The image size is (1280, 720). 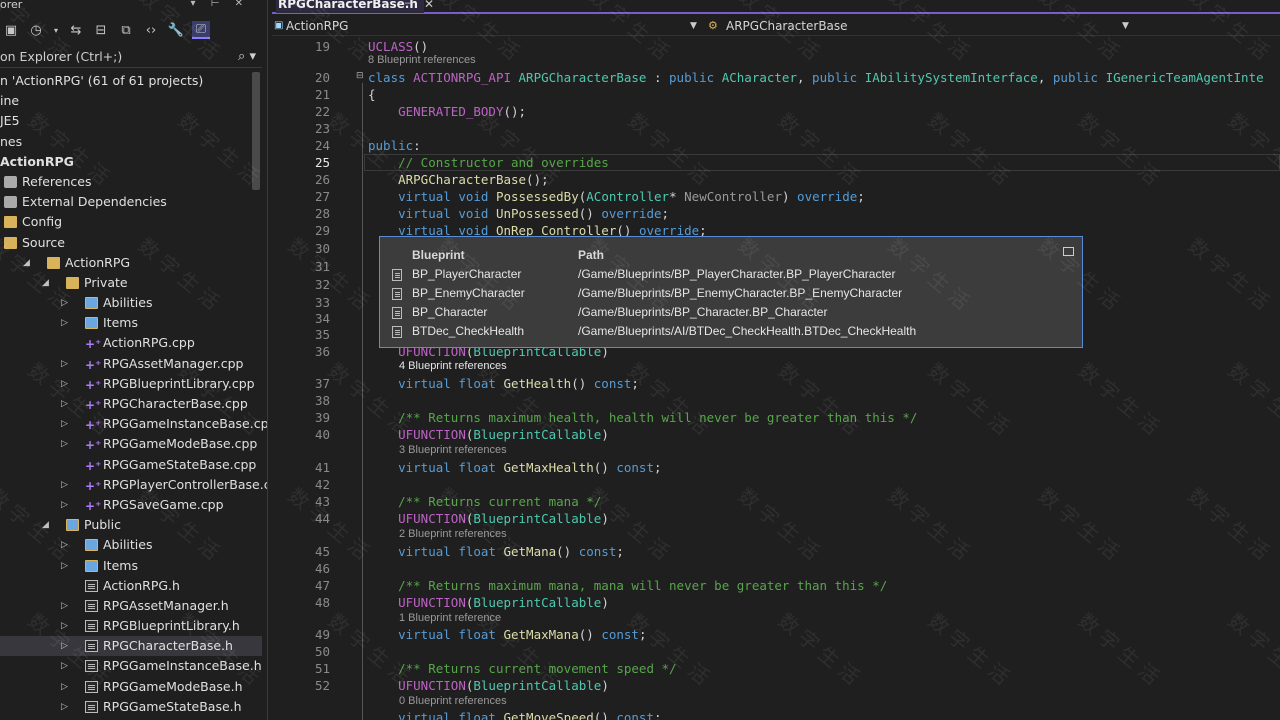 What do you see at coordinates (133, 424) in the screenshot?
I see `tree-item: ▷ +⁺ RPGGameInstanceBase.cpp` at bounding box center [133, 424].